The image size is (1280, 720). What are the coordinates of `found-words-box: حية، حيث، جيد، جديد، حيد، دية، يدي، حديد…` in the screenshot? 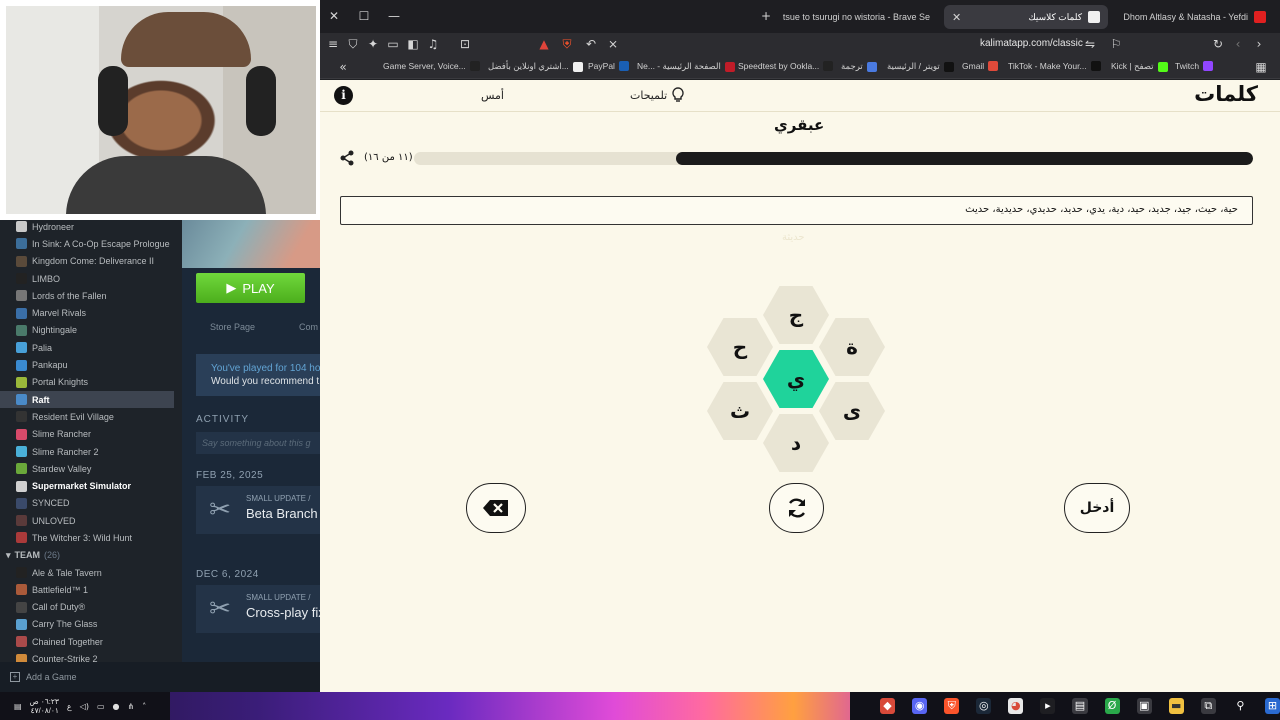 It's located at (796, 210).